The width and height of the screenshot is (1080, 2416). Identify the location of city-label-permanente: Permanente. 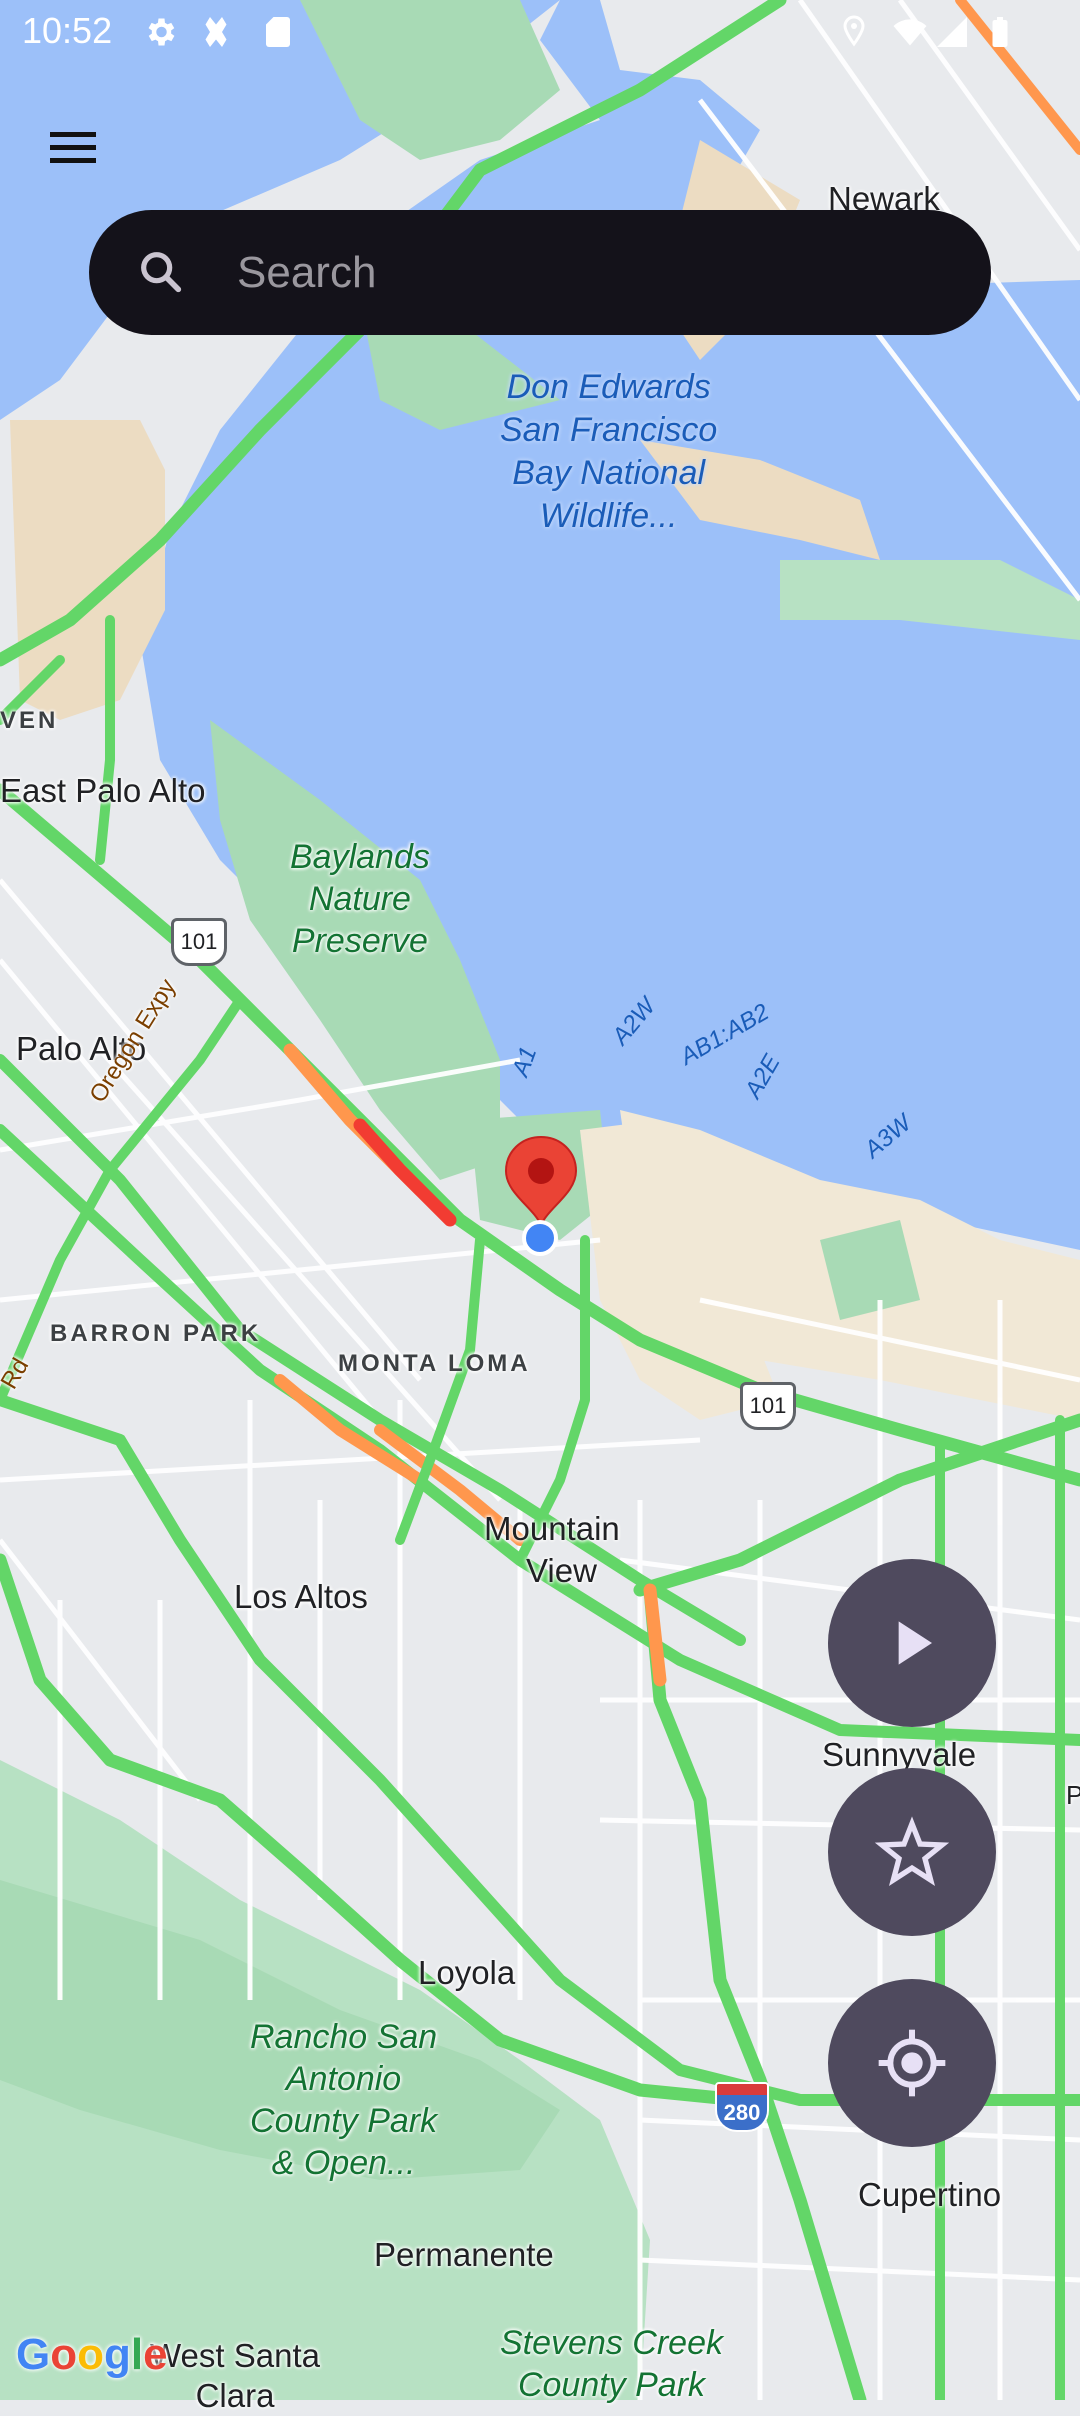
(464, 2254).